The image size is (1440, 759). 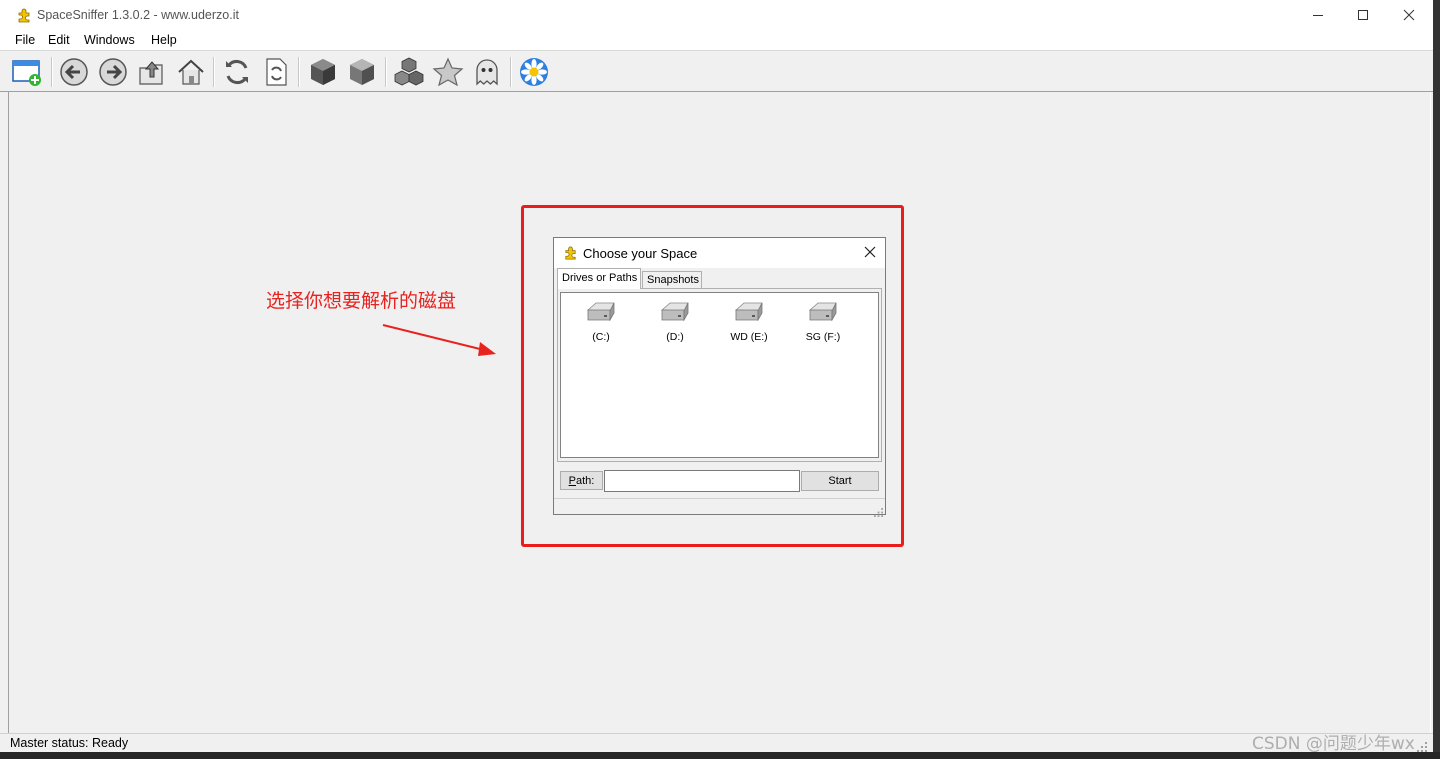 What do you see at coordinates (599, 278) in the screenshot?
I see `tab-drives-or-paths: Drives or Paths` at bounding box center [599, 278].